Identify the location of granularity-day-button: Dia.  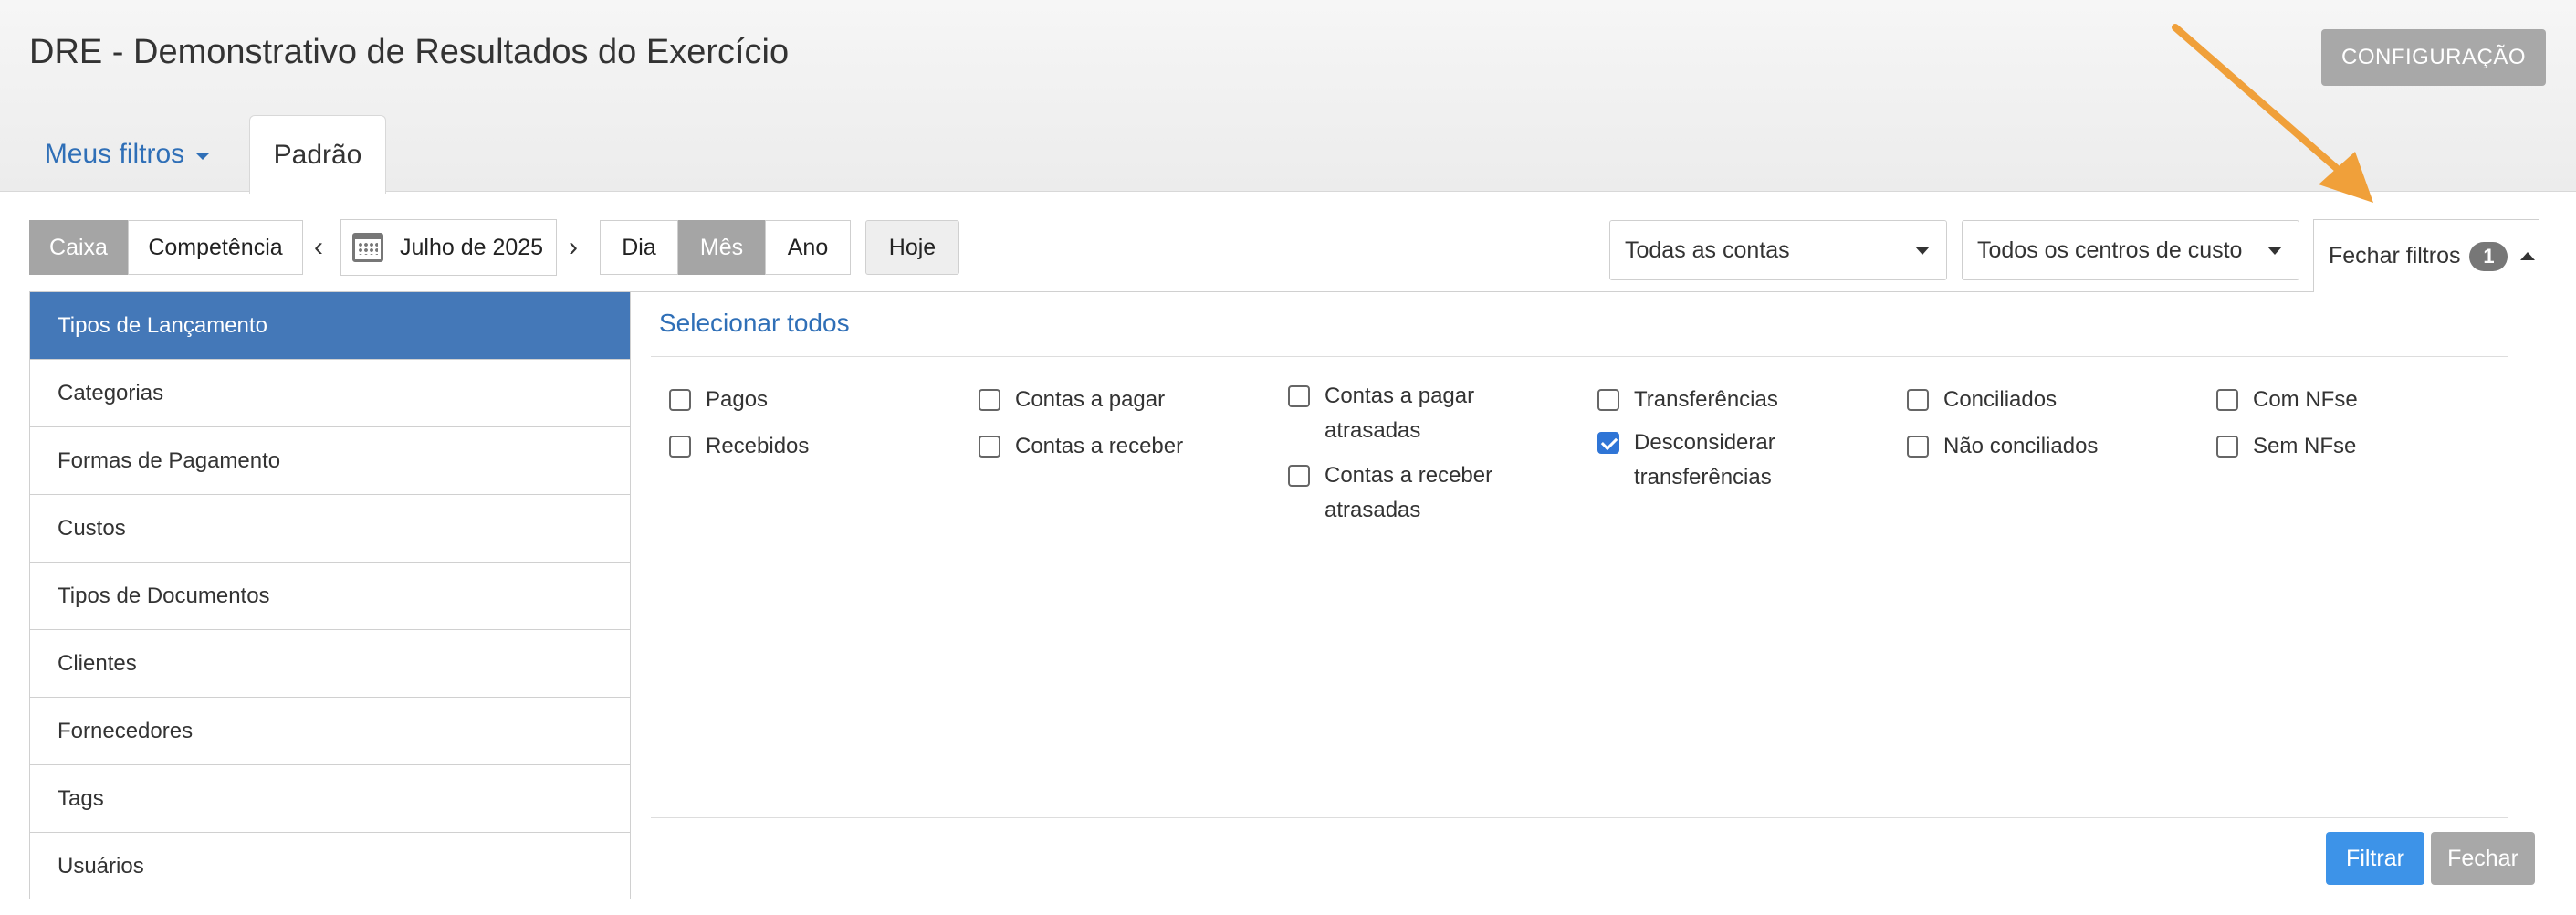
(639, 248).